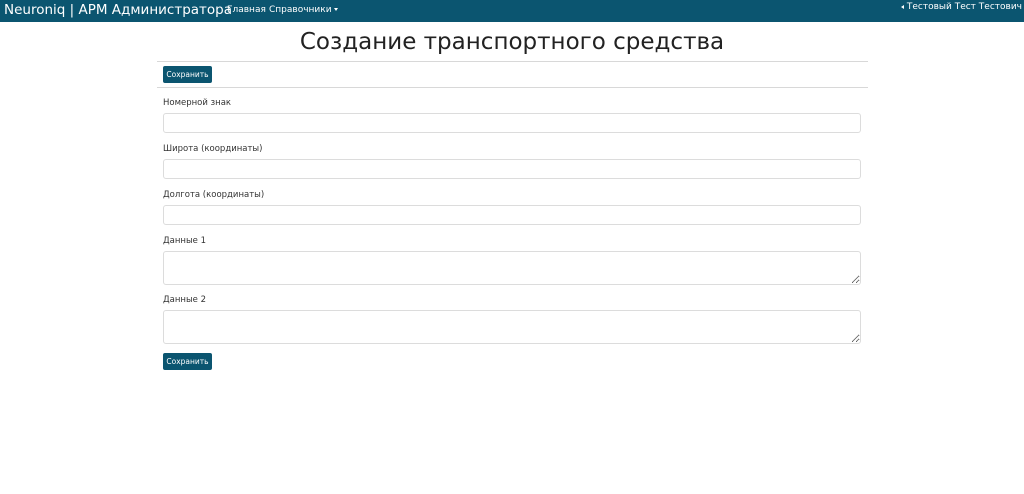 This screenshot has height=494, width=1024. Describe the element at coordinates (902, 6) in the screenshot. I see `caret-left-icon` at that location.